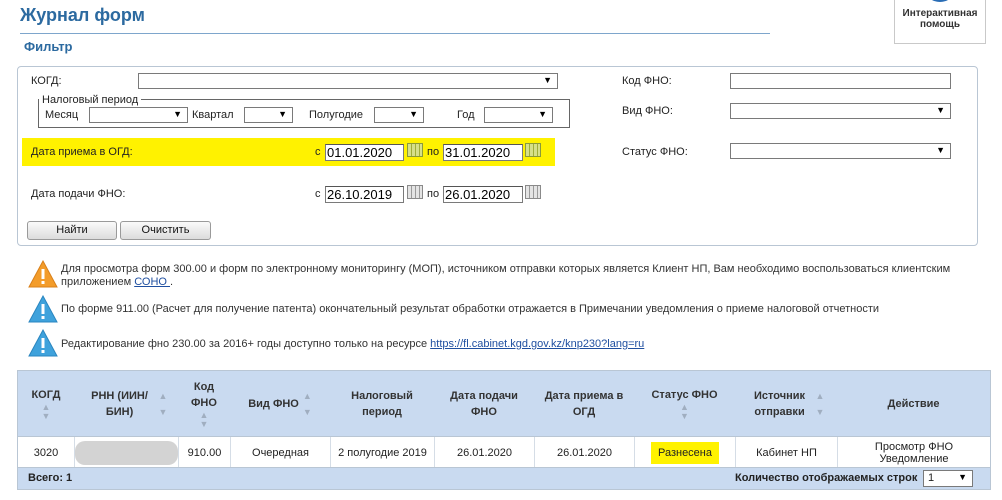 The image size is (1002, 500). What do you see at coordinates (364, 194) in the screenshot?
I see `submit-date-from-input: 26.10.2019` at bounding box center [364, 194].